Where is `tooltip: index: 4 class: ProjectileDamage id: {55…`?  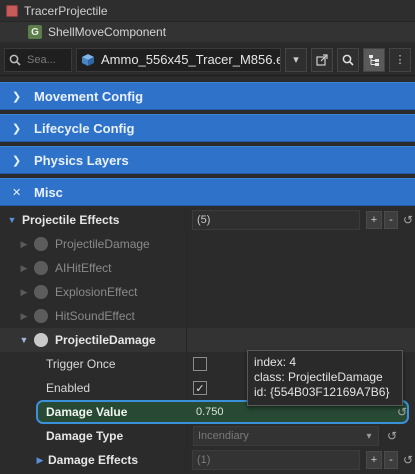 tooltip: index: 4 class: ProjectileDamage id: {55… is located at coordinates (325, 378).